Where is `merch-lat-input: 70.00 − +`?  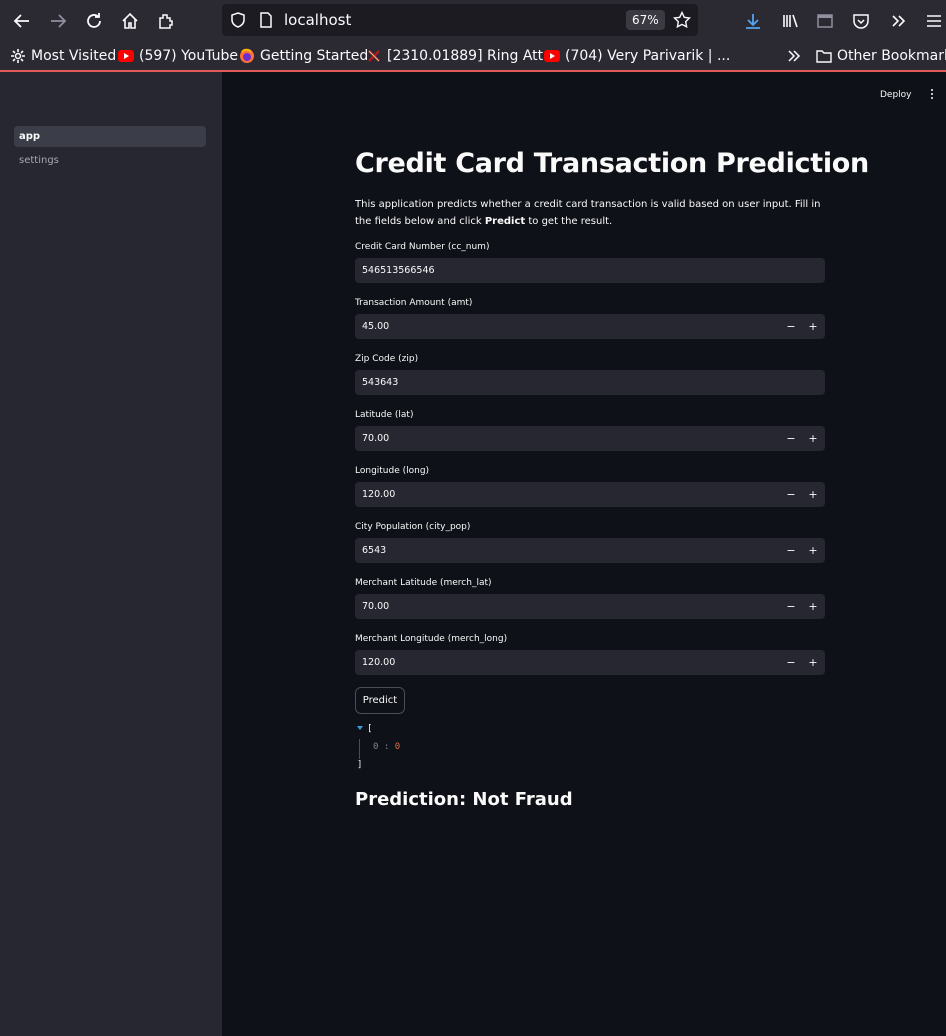 merch-lat-input: 70.00 − + is located at coordinates (590, 606).